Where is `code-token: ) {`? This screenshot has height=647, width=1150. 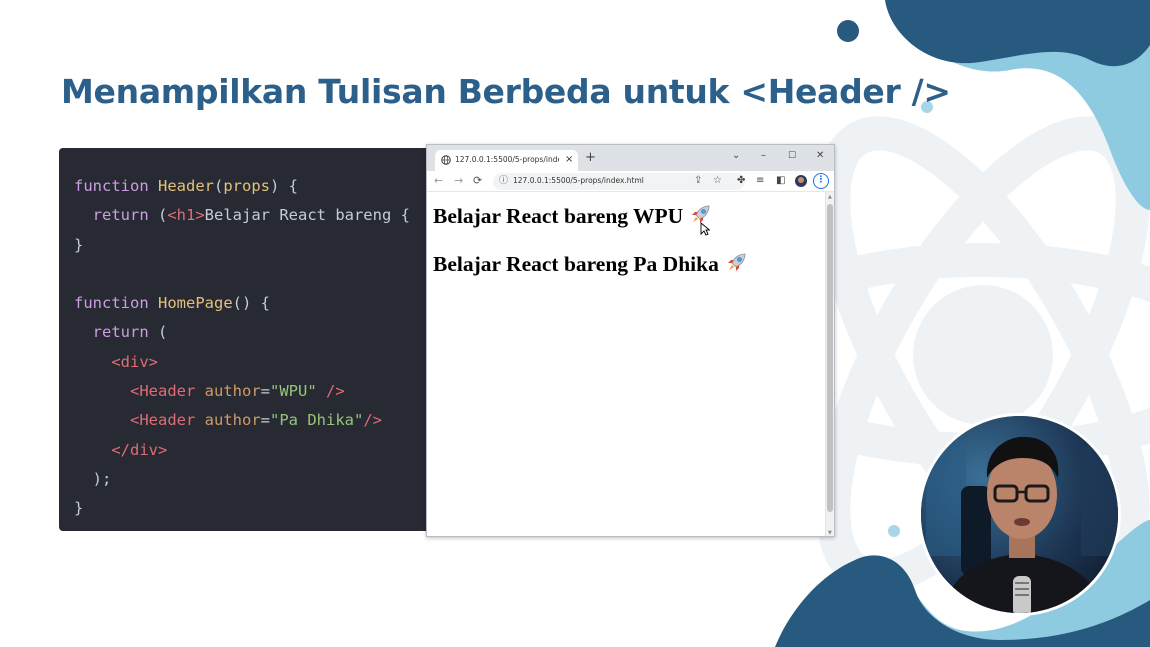
code-token: ) { is located at coordinates (284, 186).